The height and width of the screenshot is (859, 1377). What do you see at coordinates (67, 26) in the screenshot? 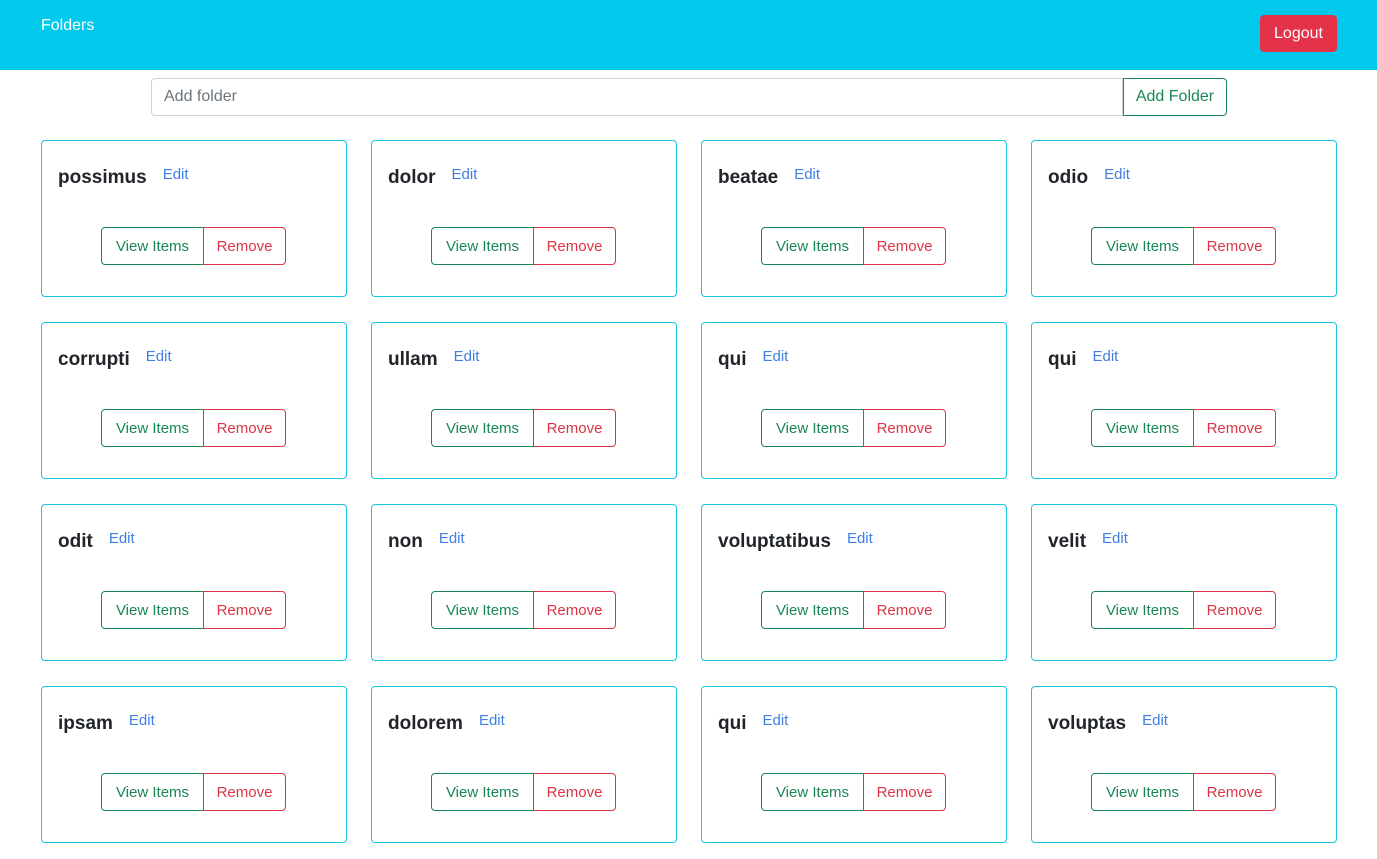
I see `brand-link: Folders` at bounding box center [67, 26].